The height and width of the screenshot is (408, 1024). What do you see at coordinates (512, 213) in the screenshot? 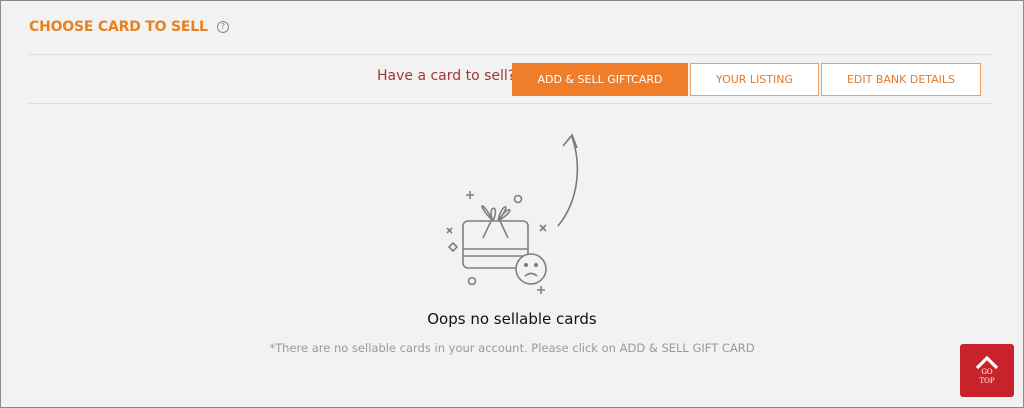
I see `gift-card-sad-face-icon` at bounding box center [512, 213].